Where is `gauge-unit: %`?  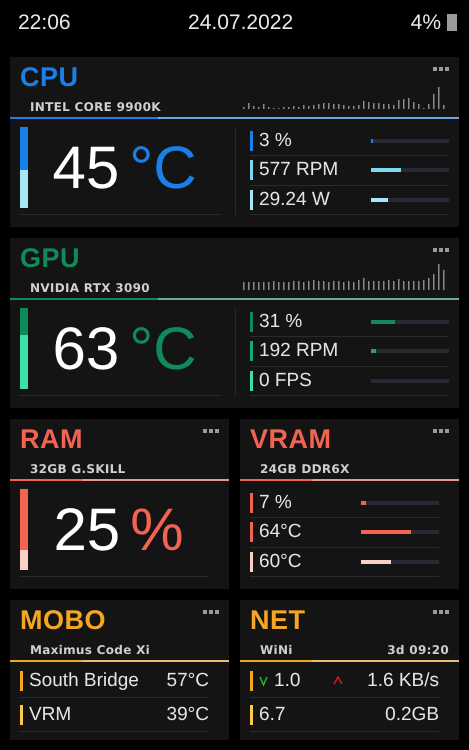
gauge-unit: % is located at coordinates (157, 529).